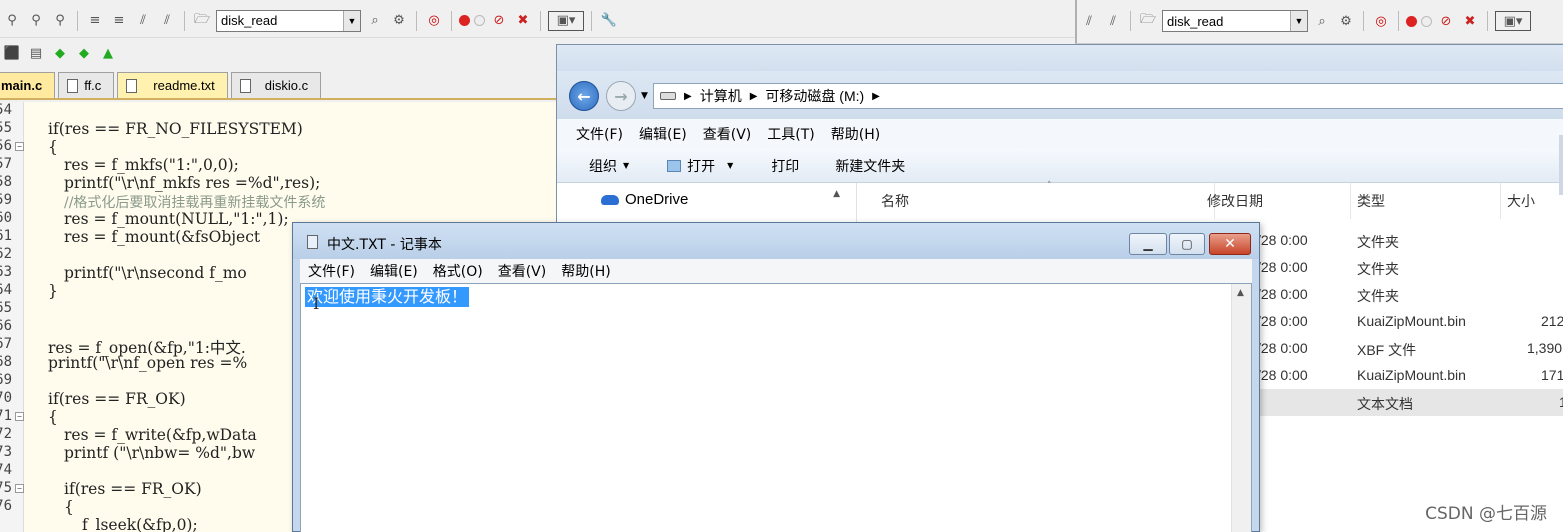 The image size is (1563, 532). Describe the element at coordinates (621, 96) in the screenshot. I see `forward-arrow-icon: →` at that location.